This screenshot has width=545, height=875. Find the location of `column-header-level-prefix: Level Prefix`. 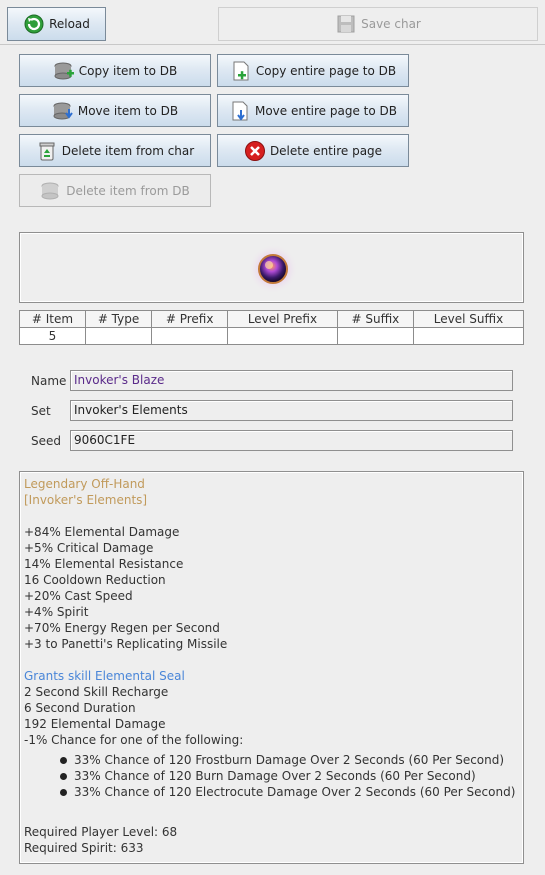

column-header-level-prefix: Level Prefix is located at coordinates (282, 319).